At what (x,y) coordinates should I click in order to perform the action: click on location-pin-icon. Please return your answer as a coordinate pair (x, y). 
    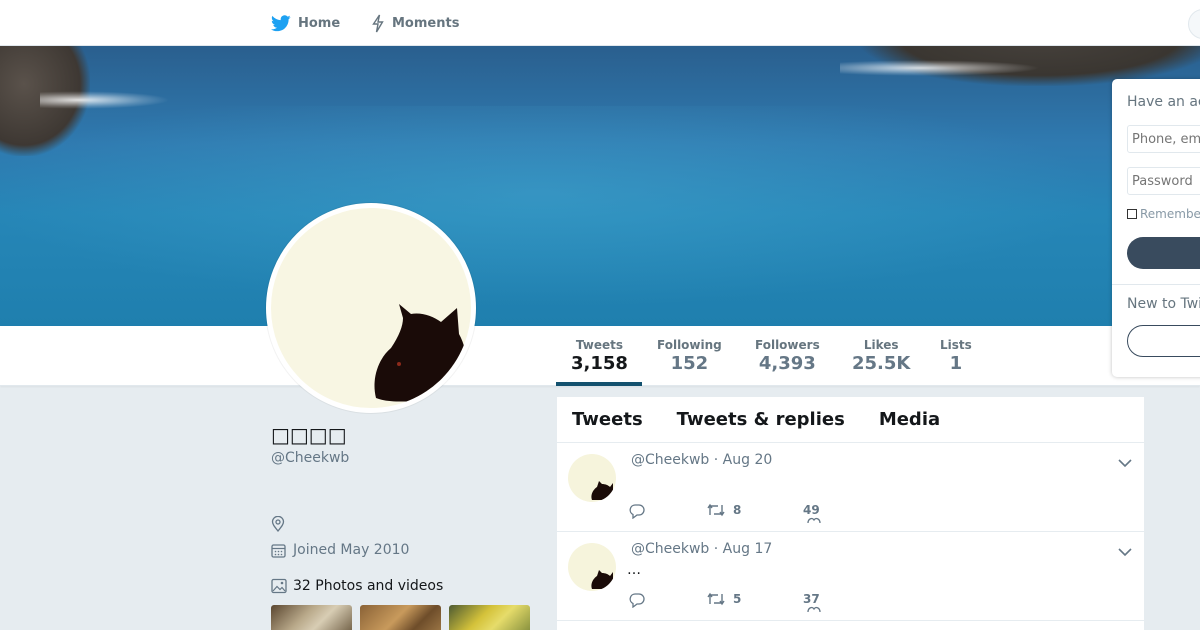
    Looking at the image, I should click on (280, 524).